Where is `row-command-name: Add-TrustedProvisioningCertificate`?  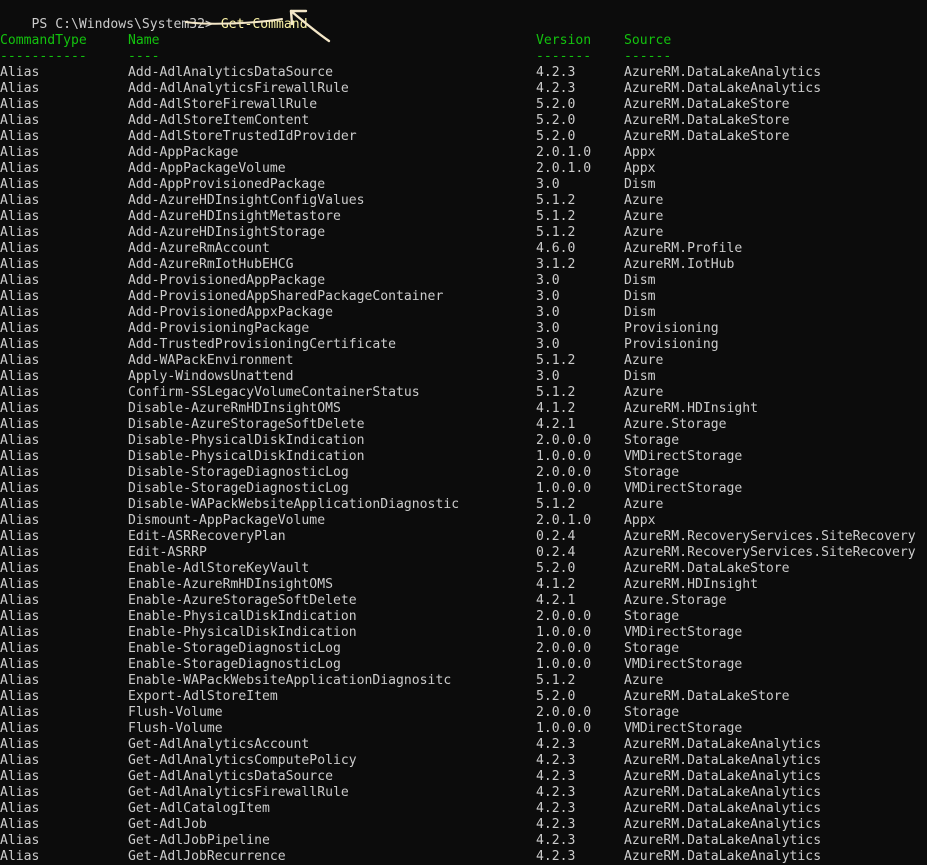
row-command-name: Add-TrustedProvisioningCertificate is located at coordinates (262, 344).